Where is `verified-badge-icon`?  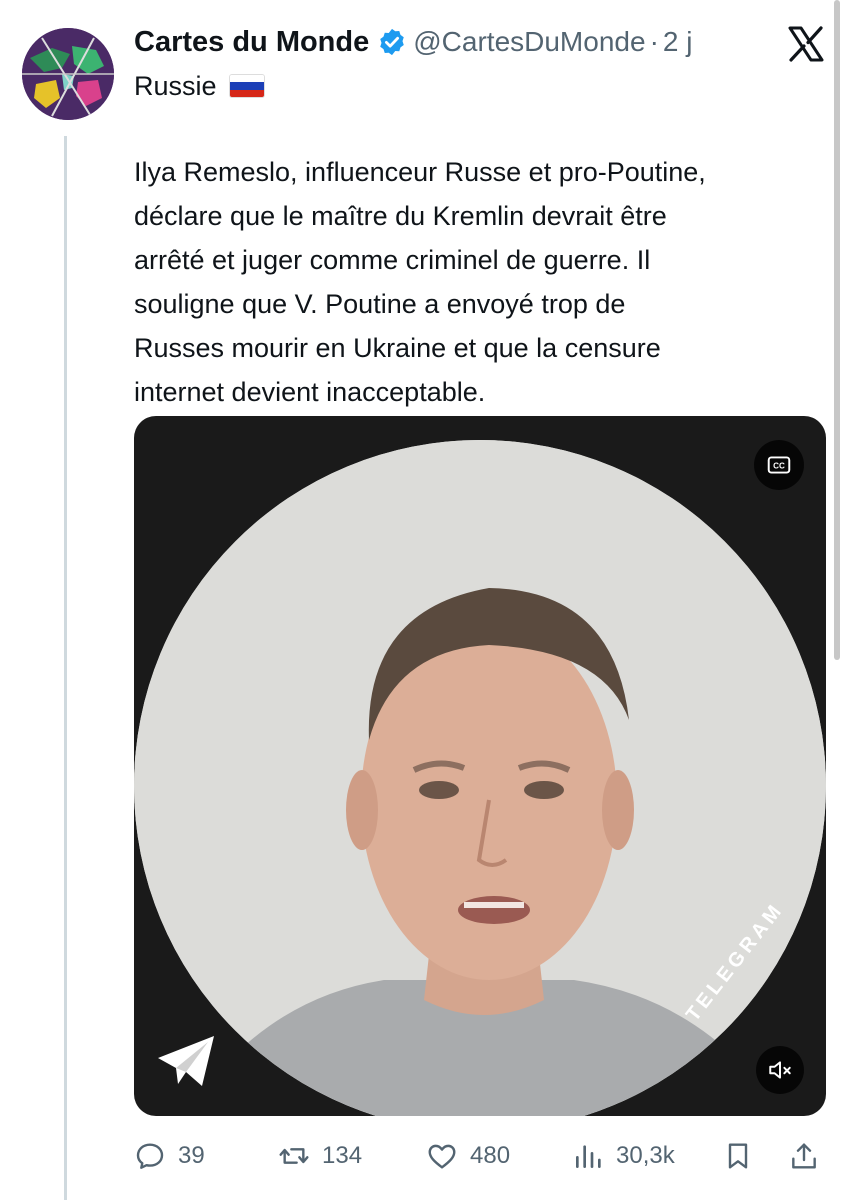
verified-badge-icon is located at coordinates (392, 42).